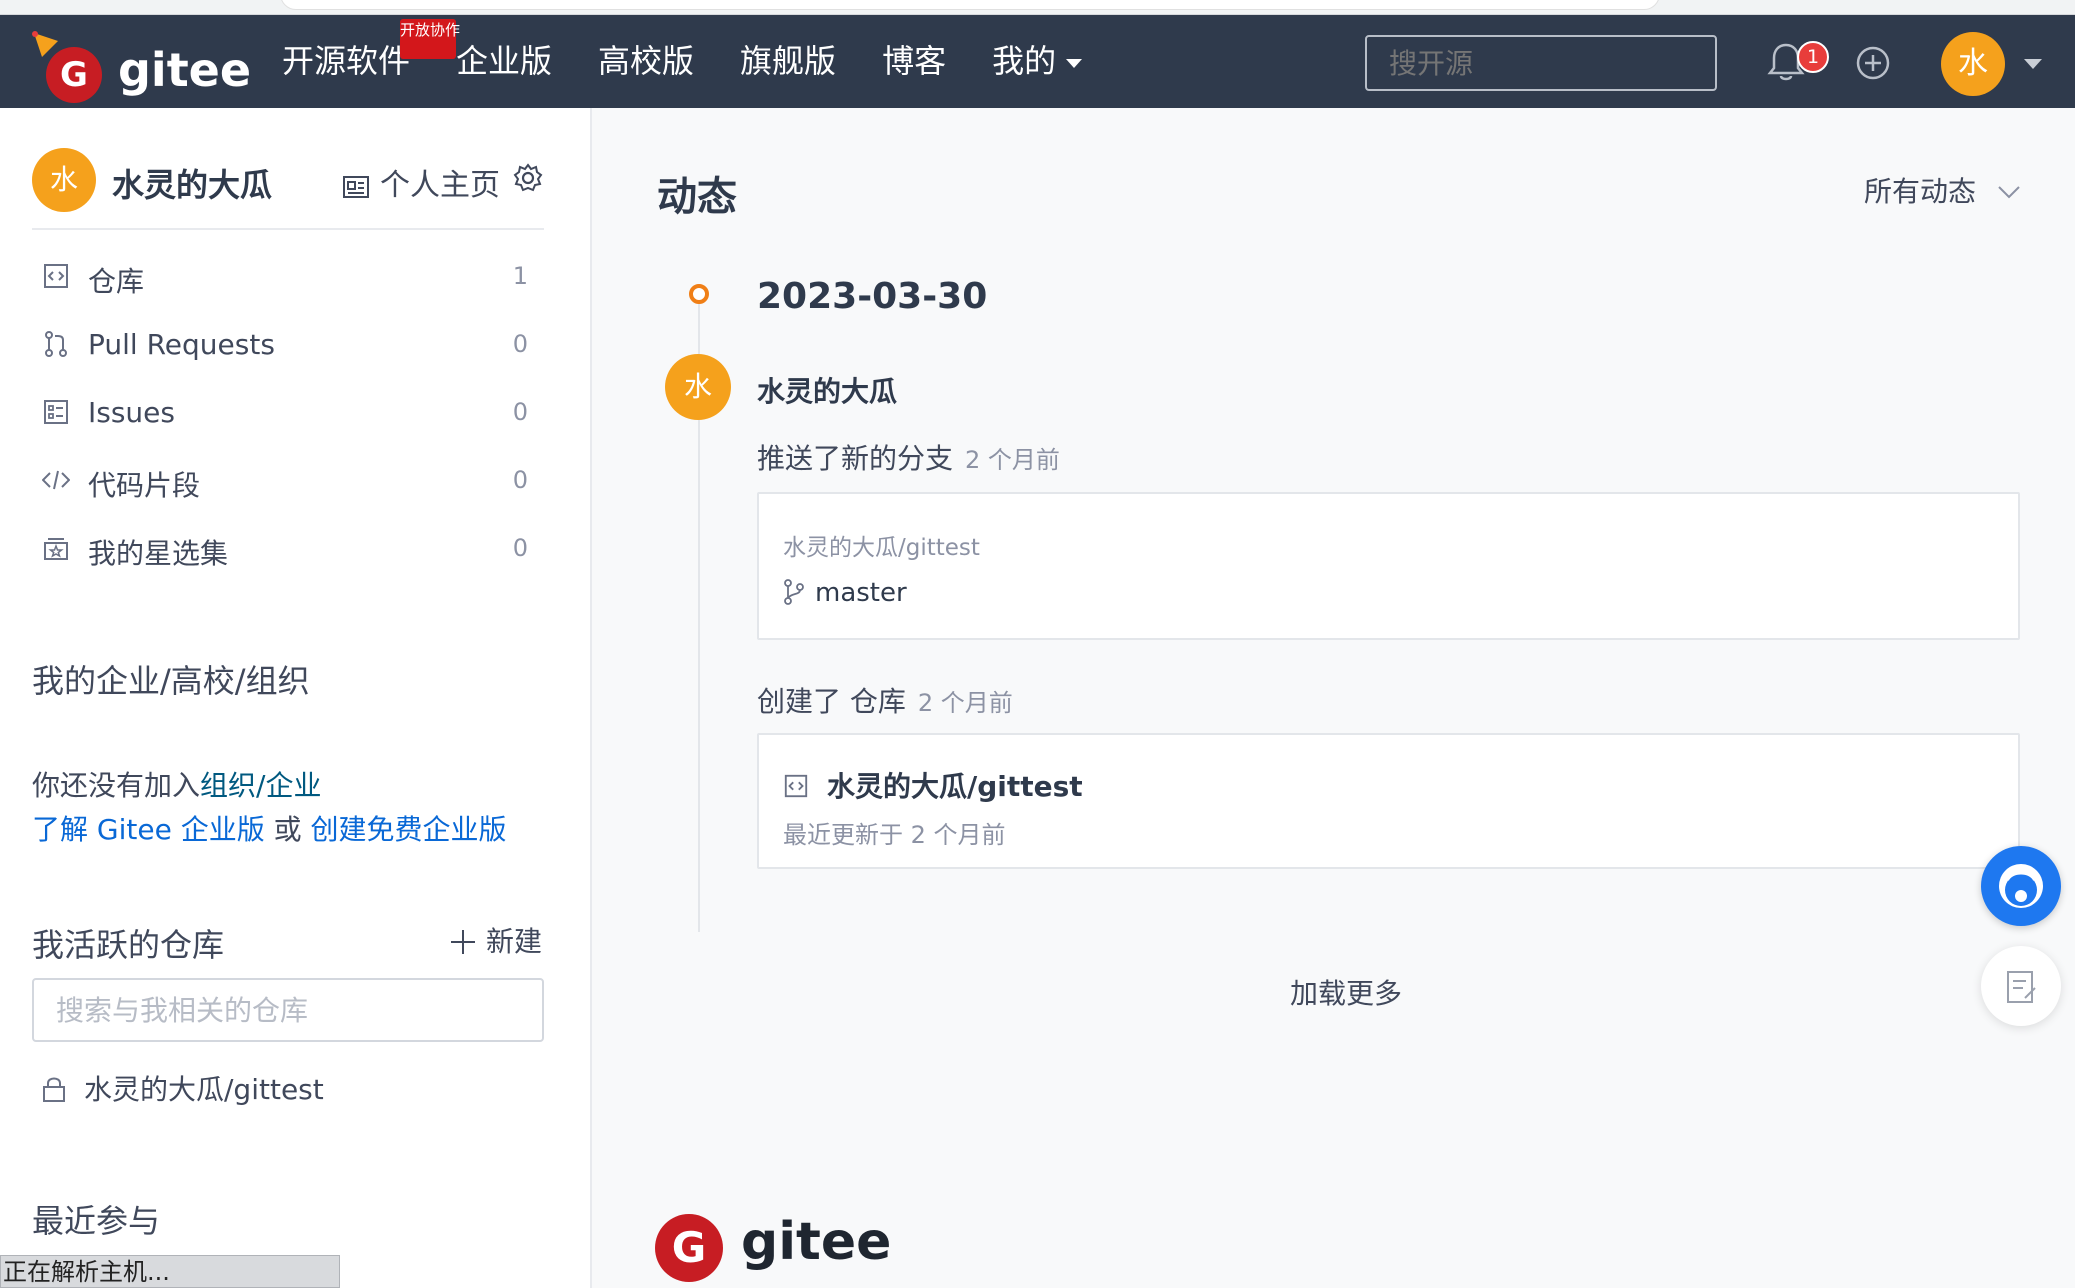  Describe the element at coordinates (881, 545) in the screenshot. I see `card-repo-link: 水灵的大瓜/gittest` at that location.